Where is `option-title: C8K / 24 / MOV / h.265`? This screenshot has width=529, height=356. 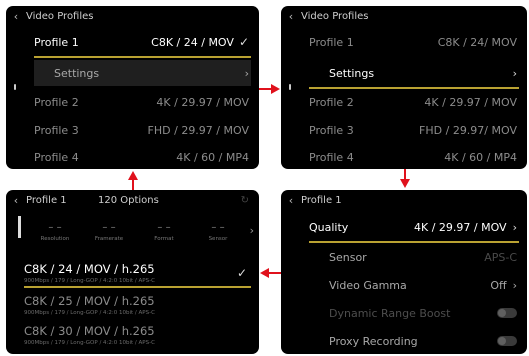
option-title: C8K / 24 / MOV / h.265 is located at coordinates (89, 269).